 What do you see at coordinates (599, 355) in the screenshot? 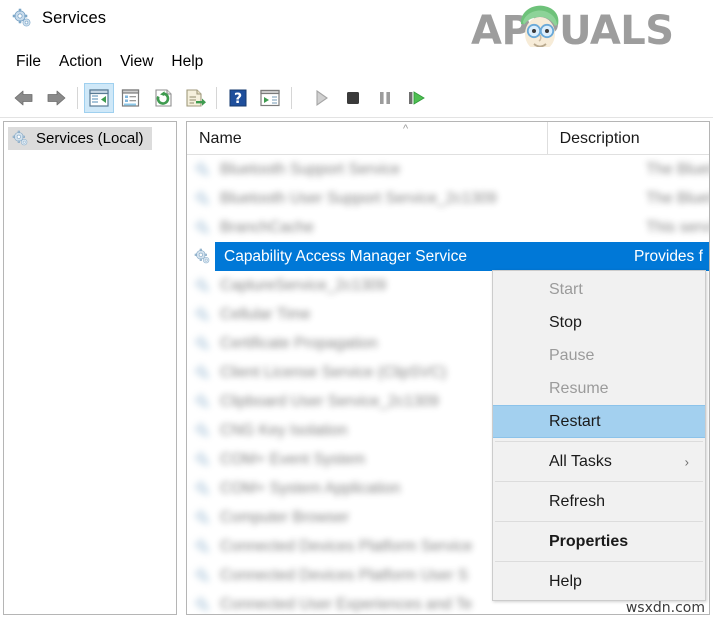
I see `context-menu-item-pause: Pause` at bounding box center [599, 355].